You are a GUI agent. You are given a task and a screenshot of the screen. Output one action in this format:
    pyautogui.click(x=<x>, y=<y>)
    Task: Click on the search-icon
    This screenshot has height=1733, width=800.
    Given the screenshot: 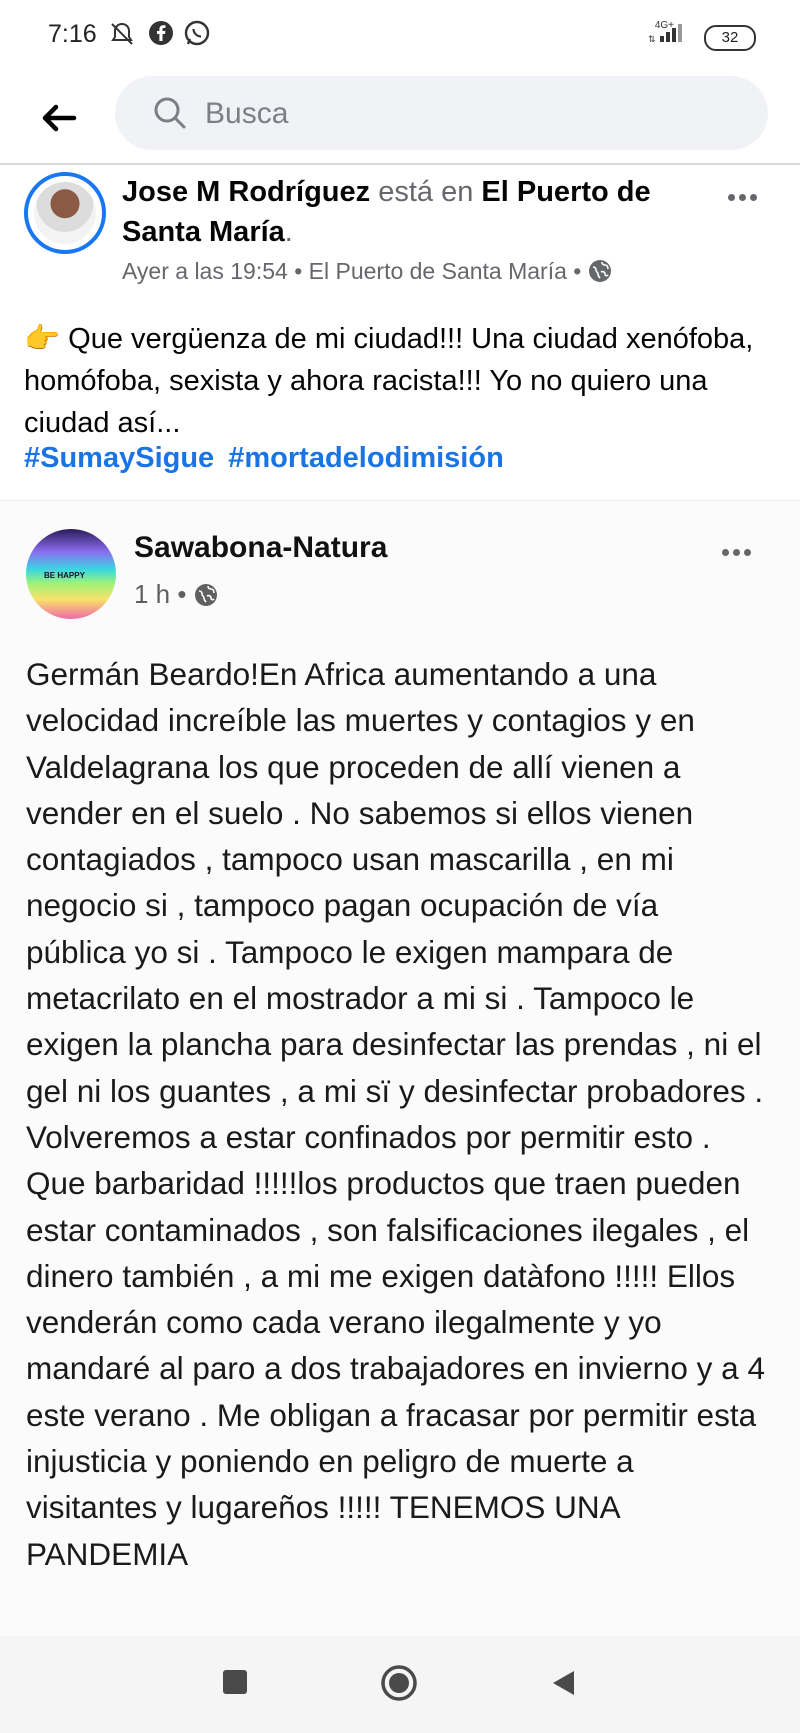 What is the action you would take?
    pyautogui.click(x=170, y=113)
    